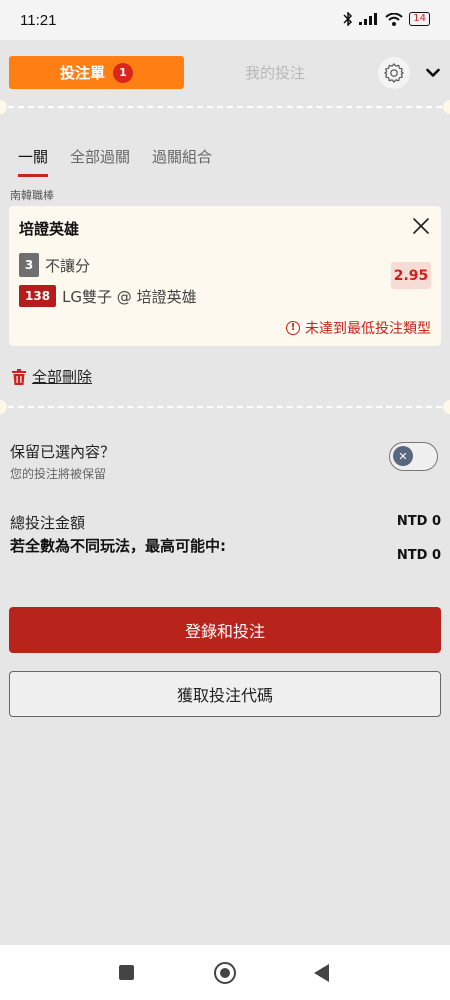 The width and height of the screenshot is (450, 1000). I want to click on selection-team: 培證英雄, so click(49, 229).